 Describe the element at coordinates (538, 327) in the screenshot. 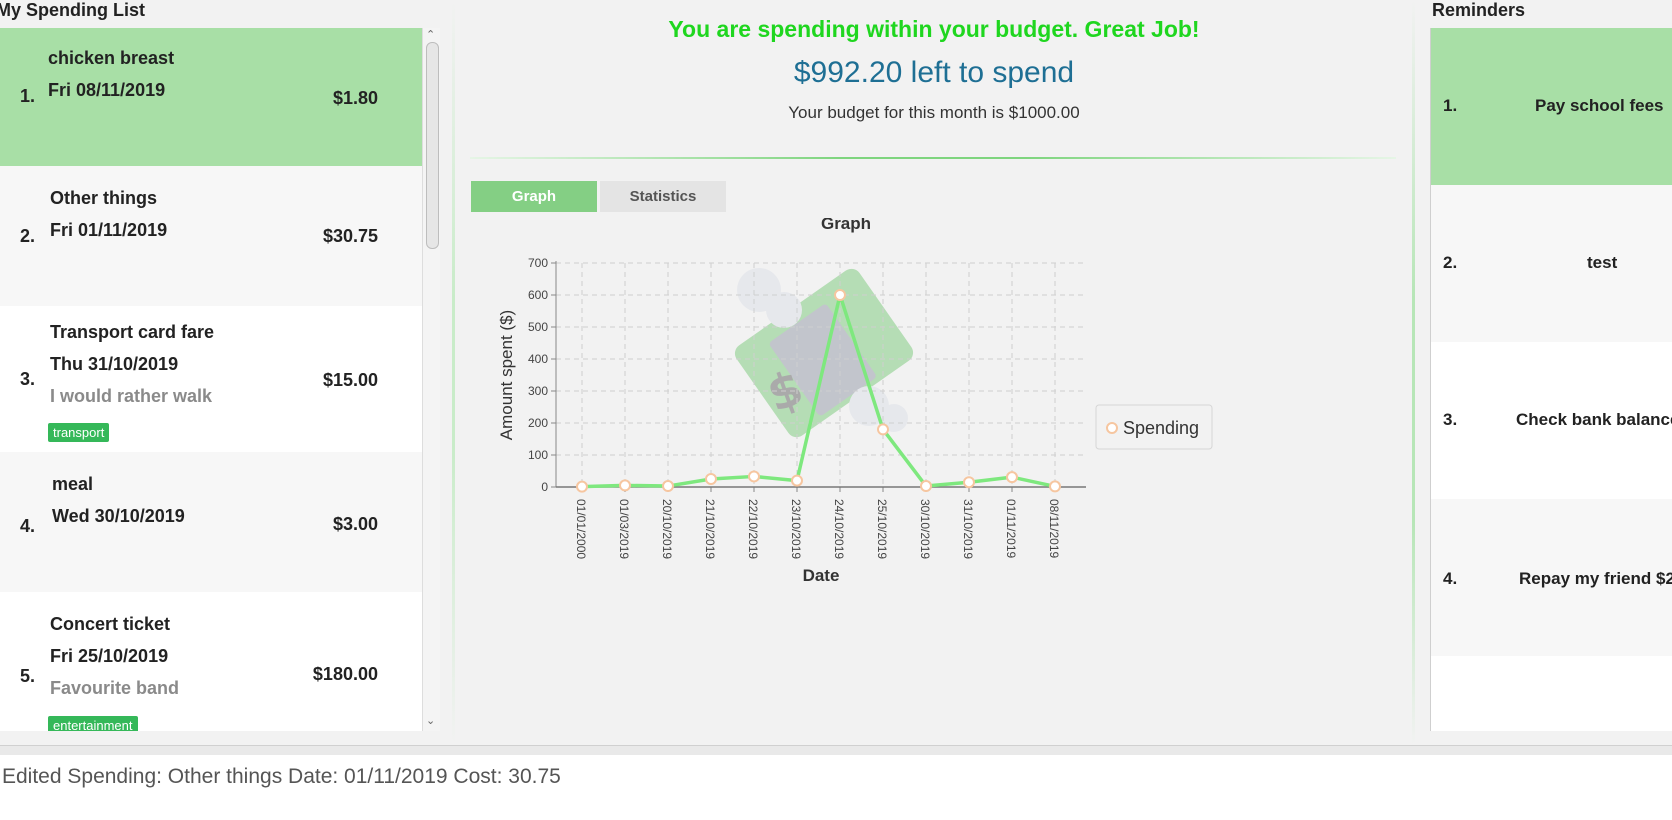

I see `y-tick-label: 500` at that location.